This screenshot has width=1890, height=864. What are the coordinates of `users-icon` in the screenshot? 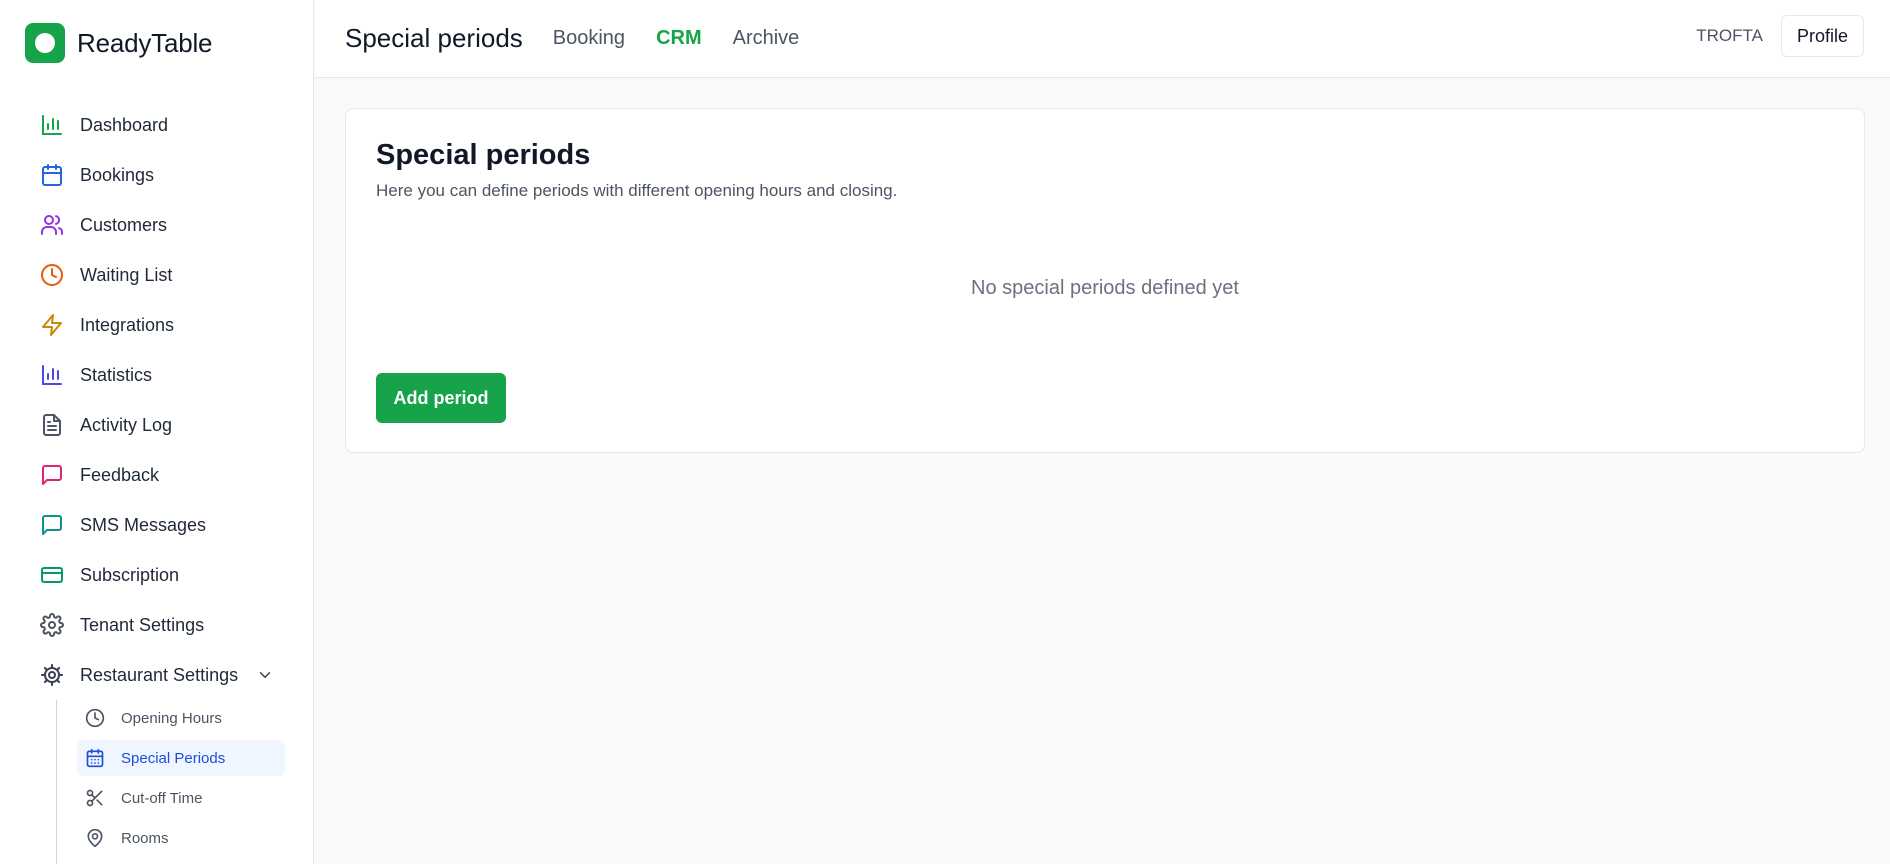 It's located at (52, 225).